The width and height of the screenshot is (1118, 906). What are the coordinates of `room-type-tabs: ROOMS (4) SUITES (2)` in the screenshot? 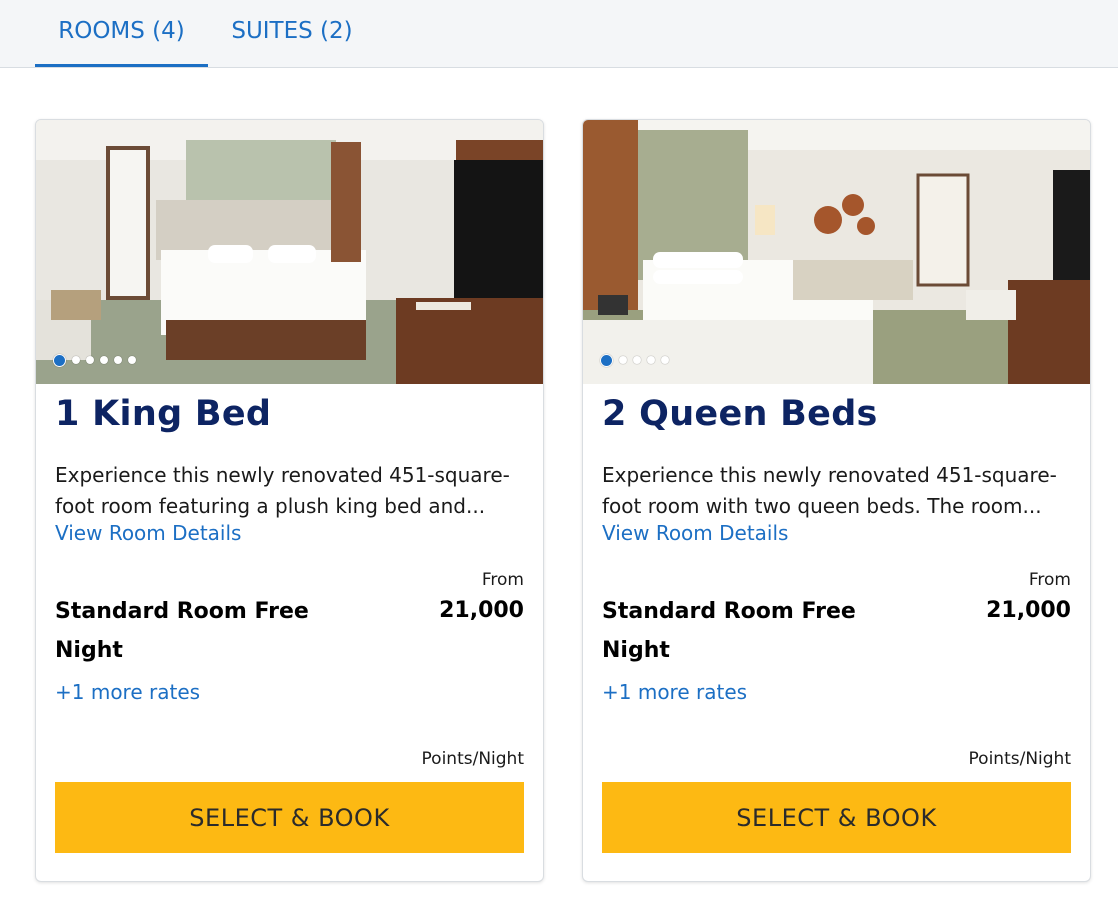 It's located at (559, 34).